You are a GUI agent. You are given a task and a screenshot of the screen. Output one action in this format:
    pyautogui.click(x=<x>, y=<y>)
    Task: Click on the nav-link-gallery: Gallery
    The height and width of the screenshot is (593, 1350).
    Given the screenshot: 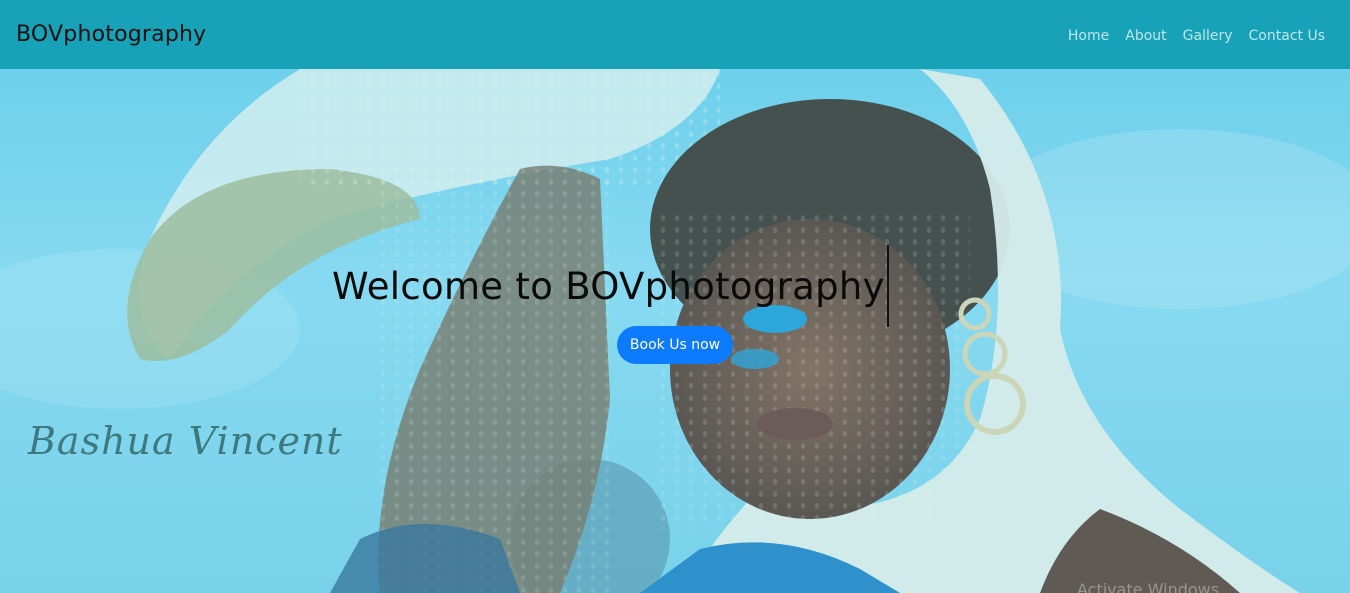 What is the action you would take?
    pyautogui.click(x=1208, y=36)
    